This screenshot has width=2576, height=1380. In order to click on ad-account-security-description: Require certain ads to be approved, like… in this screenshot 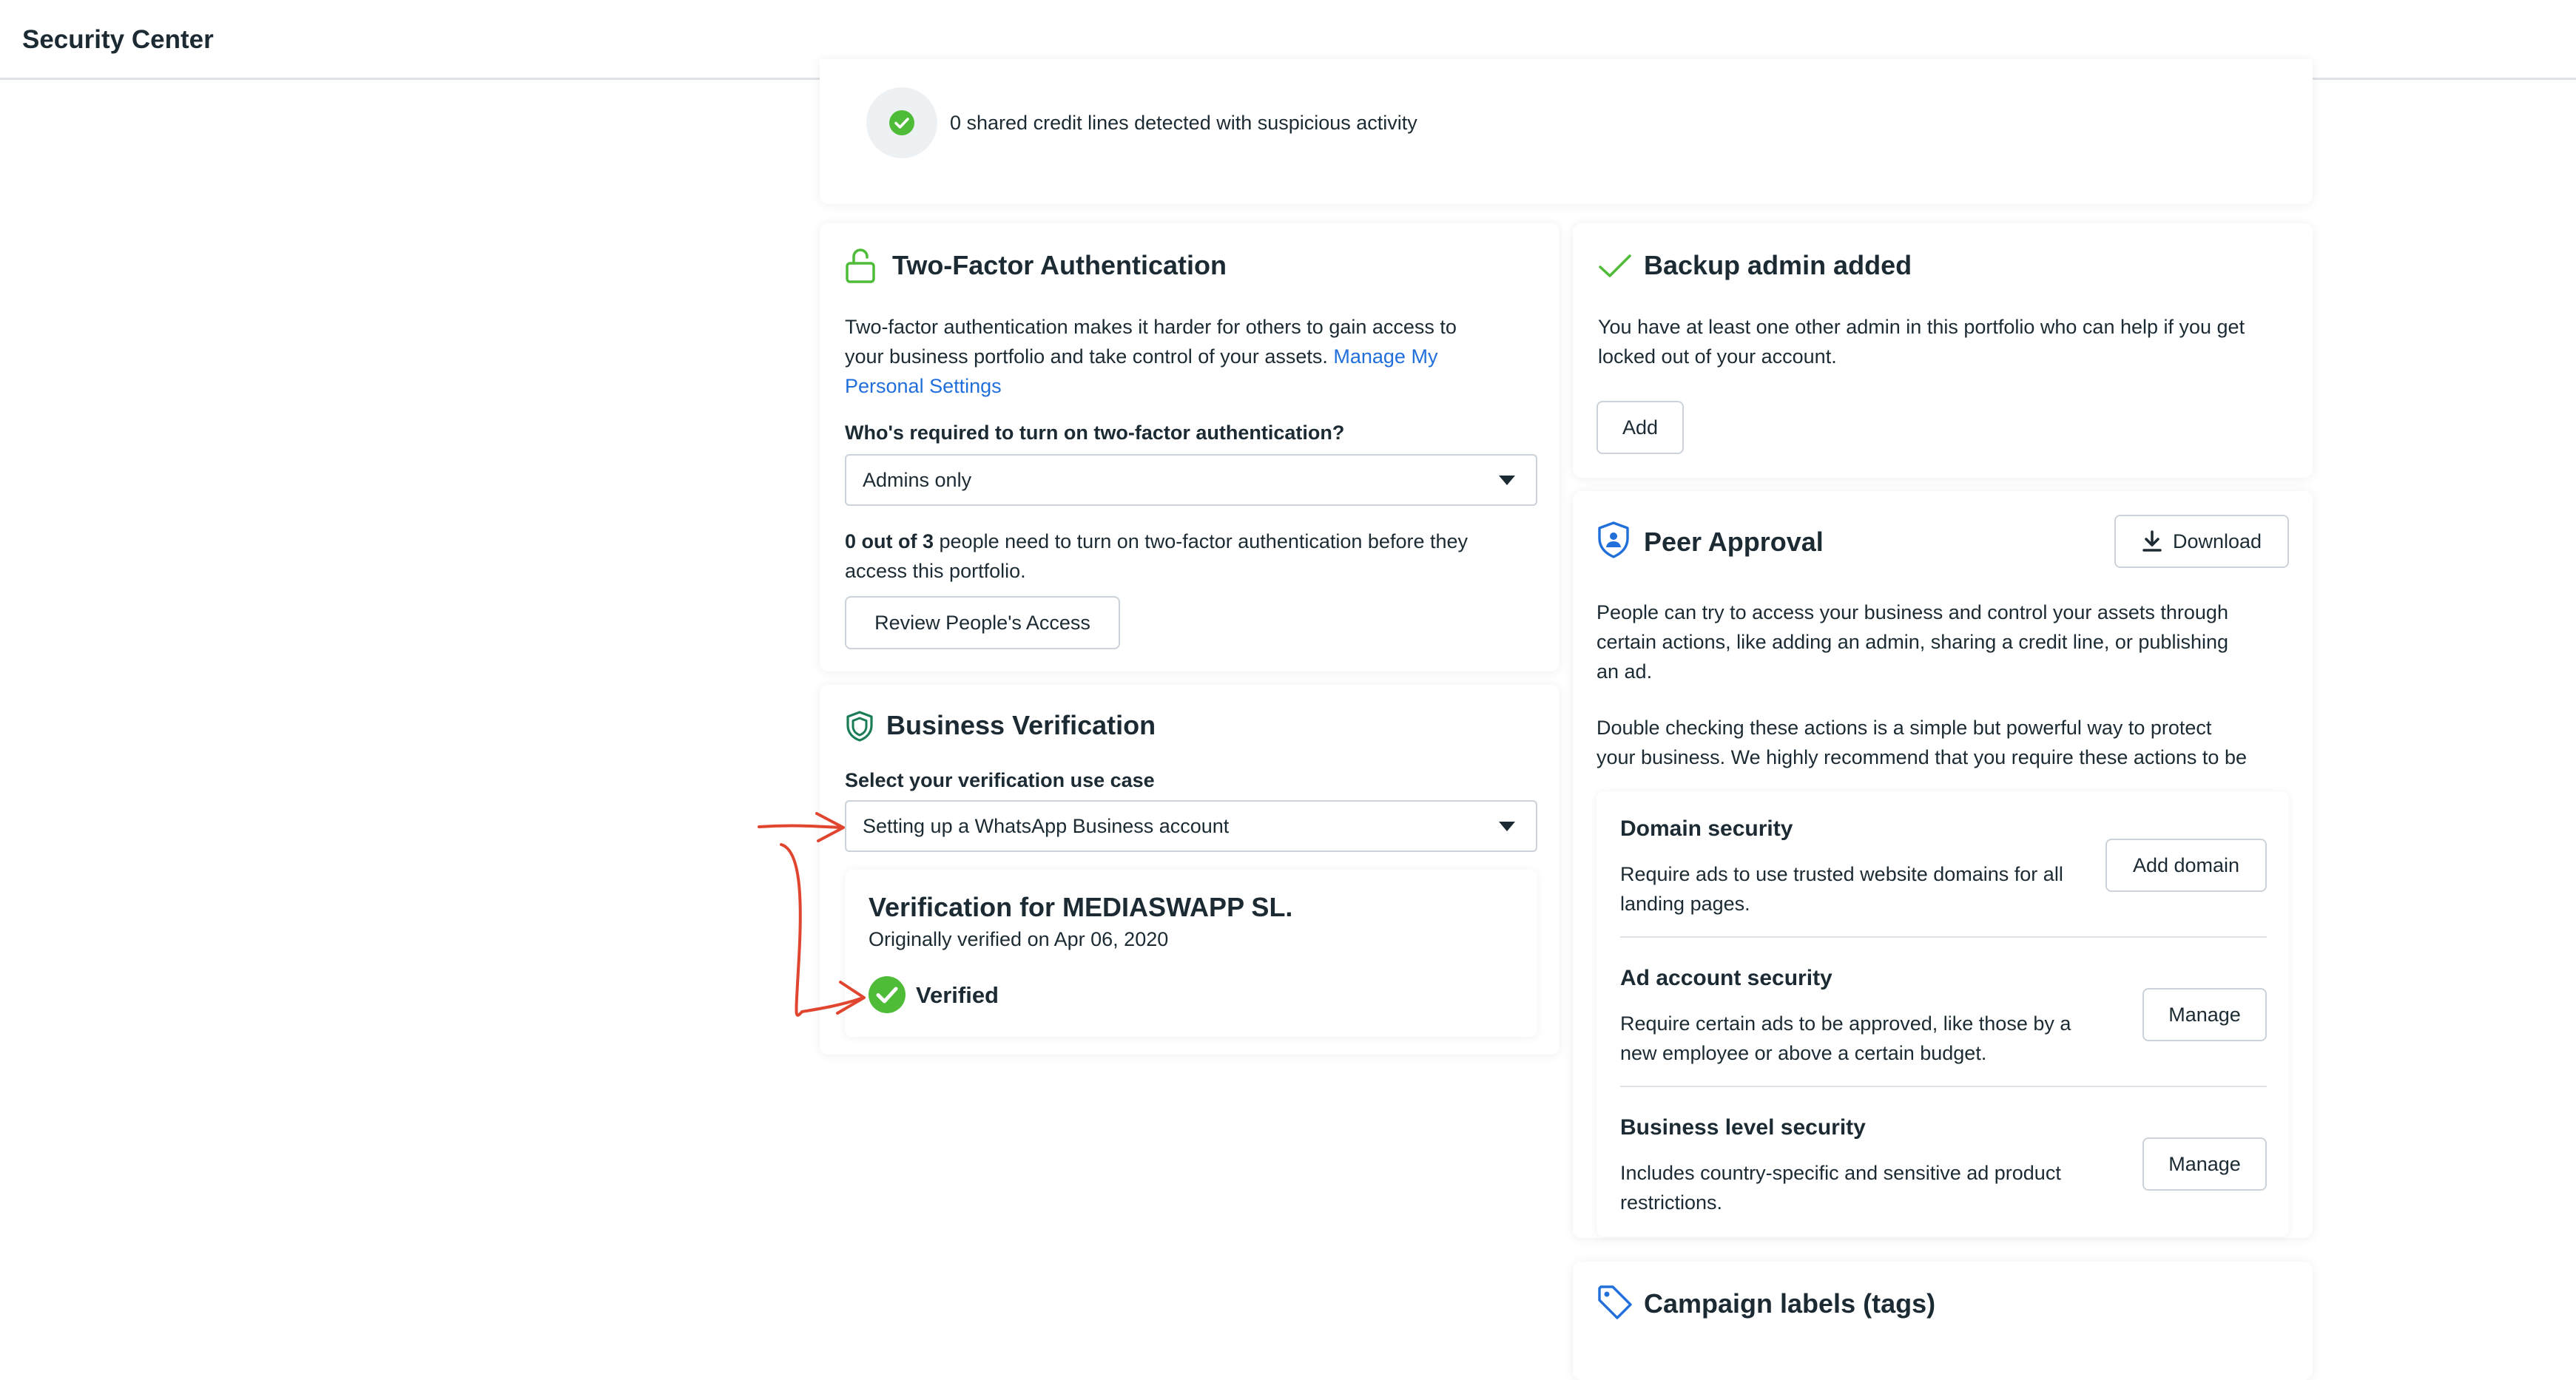, I will do `click(1845, 1038)`.